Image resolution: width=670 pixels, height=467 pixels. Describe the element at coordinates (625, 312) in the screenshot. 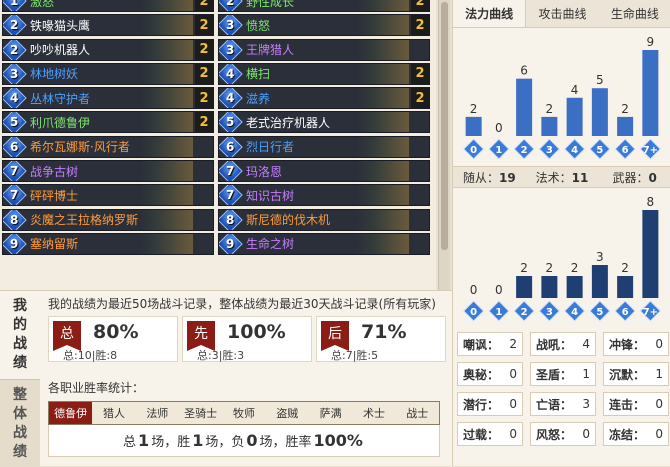

I see `tick-label: 6` at that location.